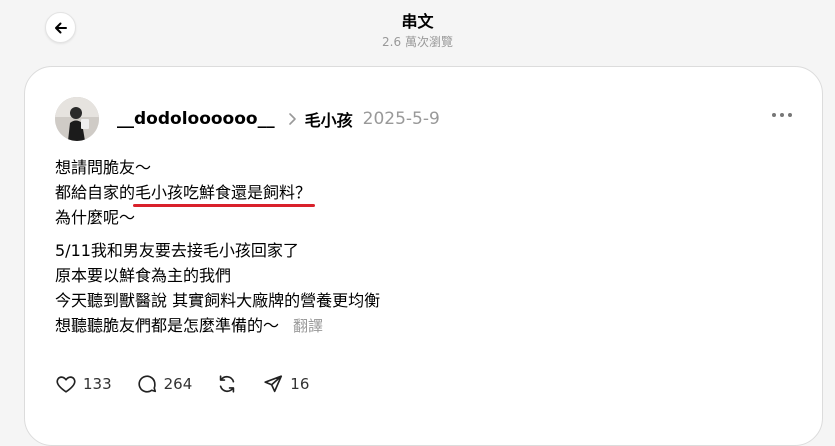 The image size is (835, 446). I want to click on post-date: 2025-5-9, so click(401, 119).